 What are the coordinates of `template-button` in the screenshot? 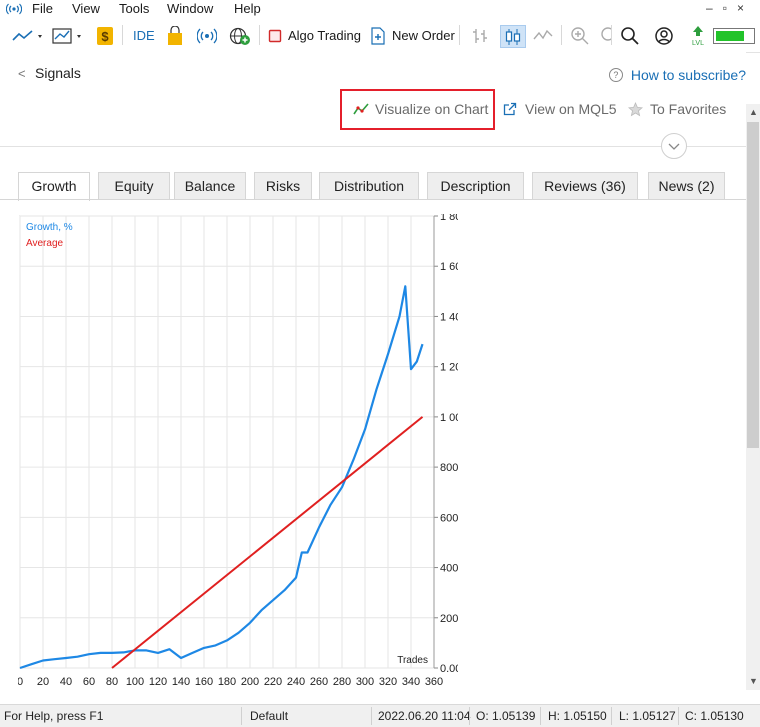 It's located at (69, 35).